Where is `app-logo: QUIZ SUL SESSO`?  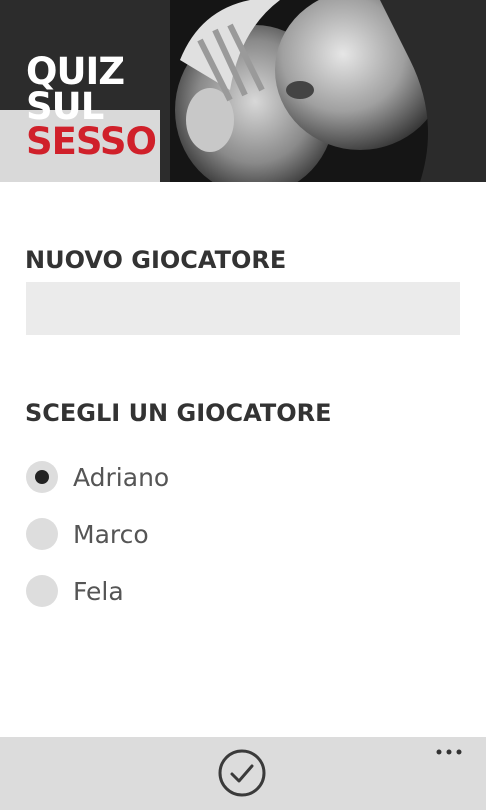
app-logo: QUIZ SUL SESSO is located at coordinates (91, 106).